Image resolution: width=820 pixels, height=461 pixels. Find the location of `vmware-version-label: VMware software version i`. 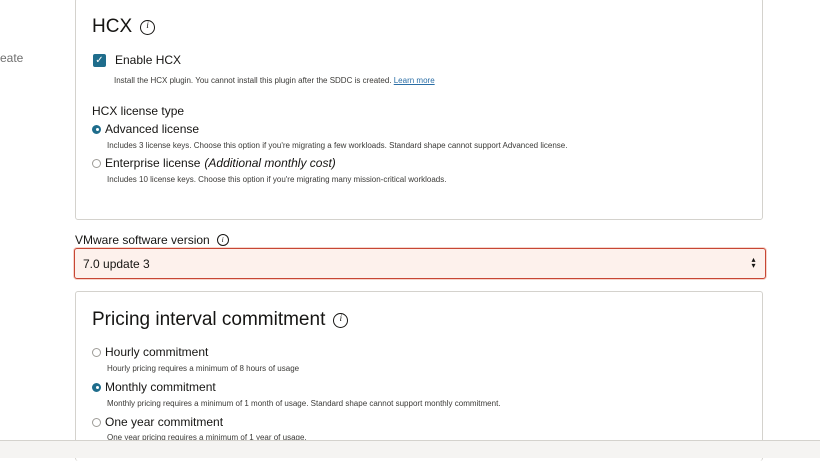

vmware-version-label: VMware software version i is located at coordinates (152, 240).